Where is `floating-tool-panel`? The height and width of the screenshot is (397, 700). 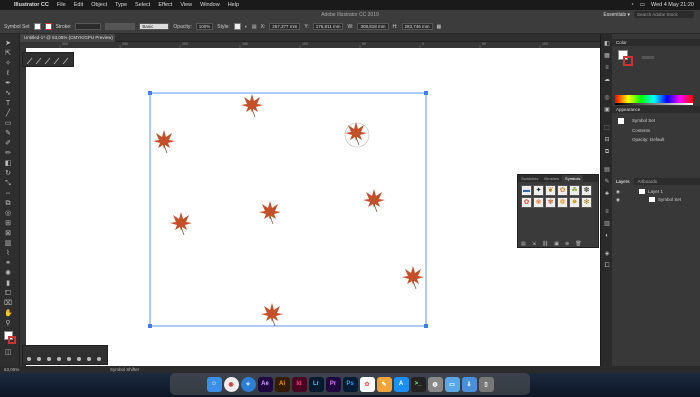 floating-tool-panel is located at coordinates (48, 59).